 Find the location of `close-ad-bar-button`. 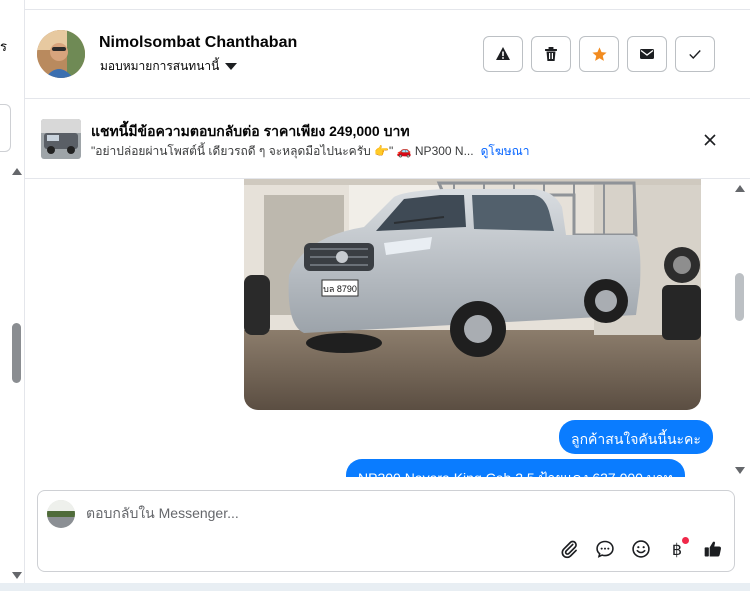

close-ad-bar-button is located at coordinates (710, 140).